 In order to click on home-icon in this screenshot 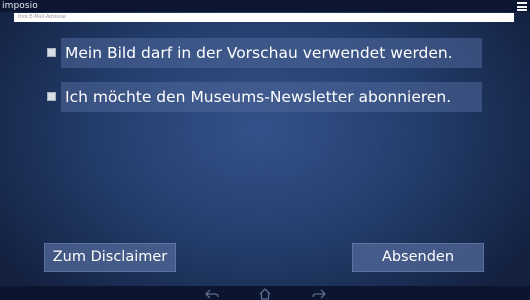, I will do `click(265, 293)`.